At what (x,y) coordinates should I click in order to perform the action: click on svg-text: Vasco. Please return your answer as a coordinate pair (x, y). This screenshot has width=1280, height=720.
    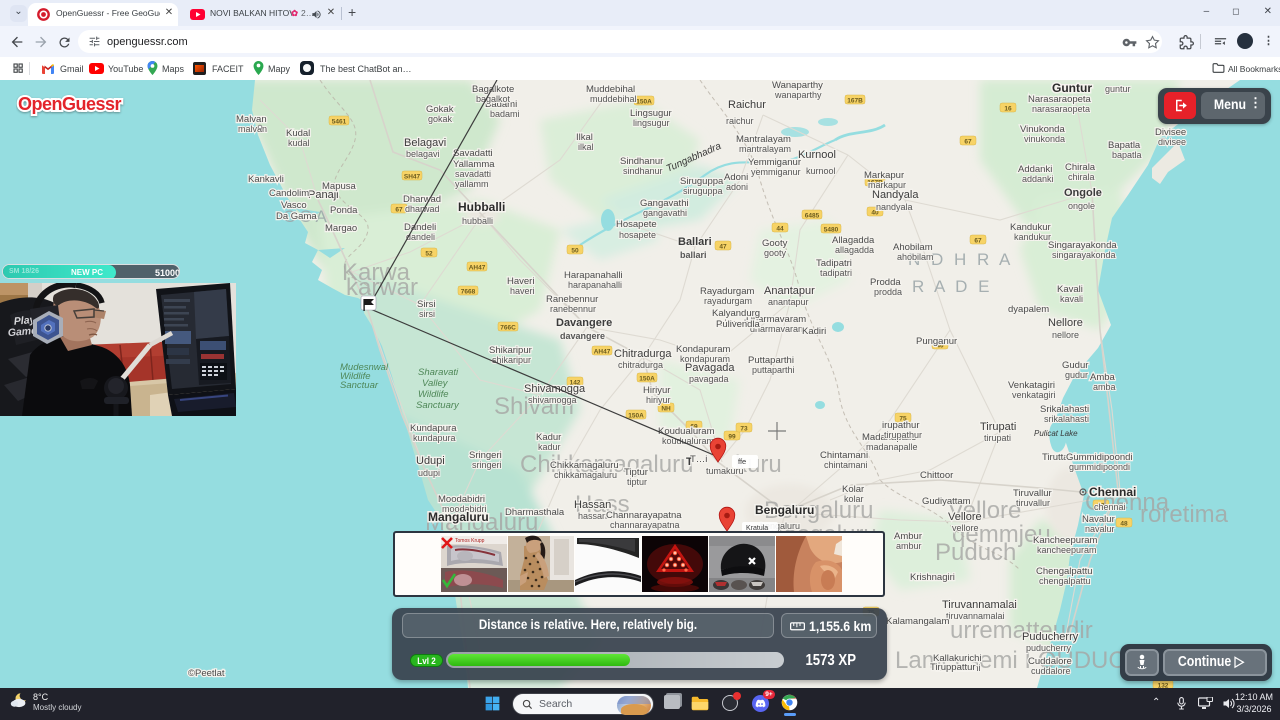
    Looking at the image, I should click on (294, 205).